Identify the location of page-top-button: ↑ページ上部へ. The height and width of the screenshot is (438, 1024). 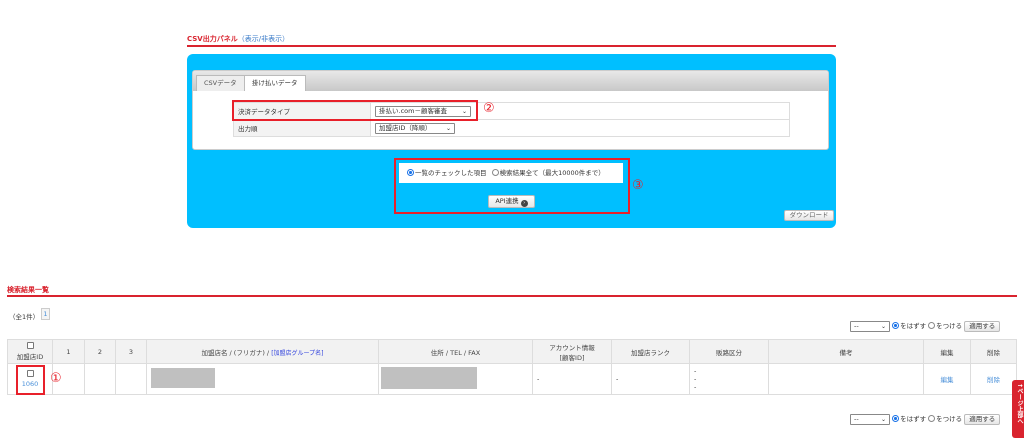
(1018, 409).